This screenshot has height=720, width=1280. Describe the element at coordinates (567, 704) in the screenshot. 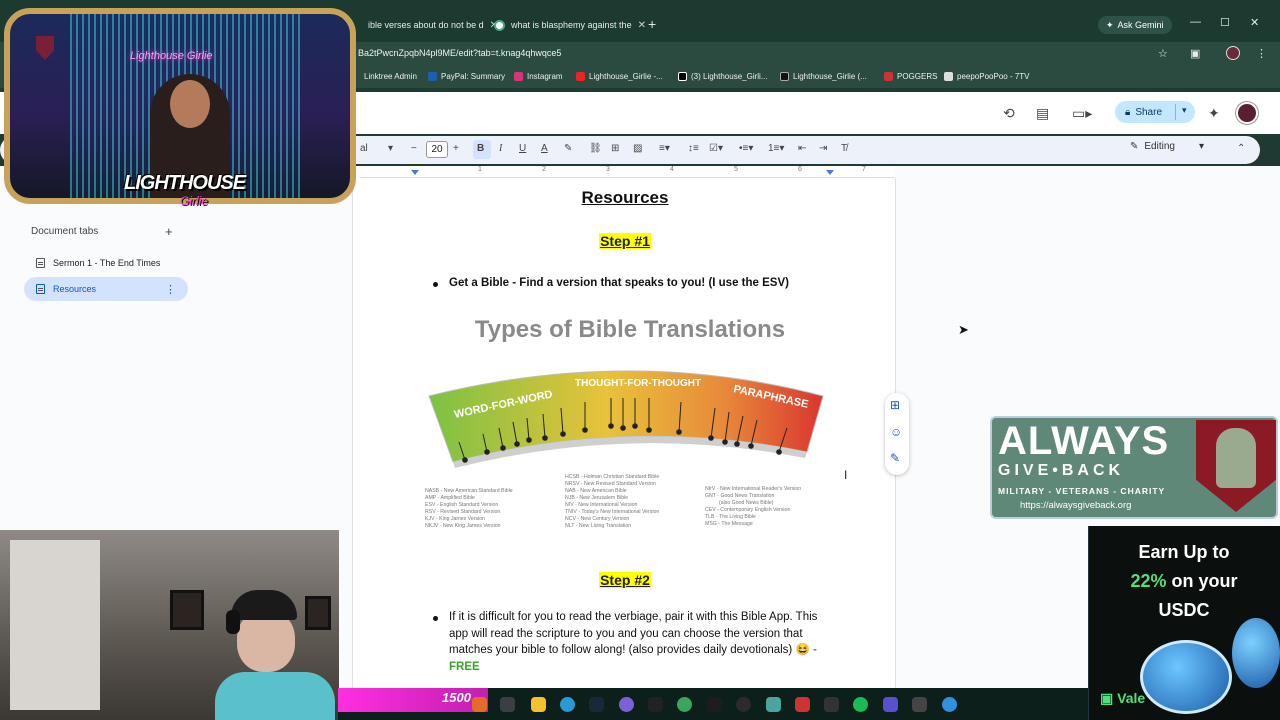

I see `edge-icon` at that location.